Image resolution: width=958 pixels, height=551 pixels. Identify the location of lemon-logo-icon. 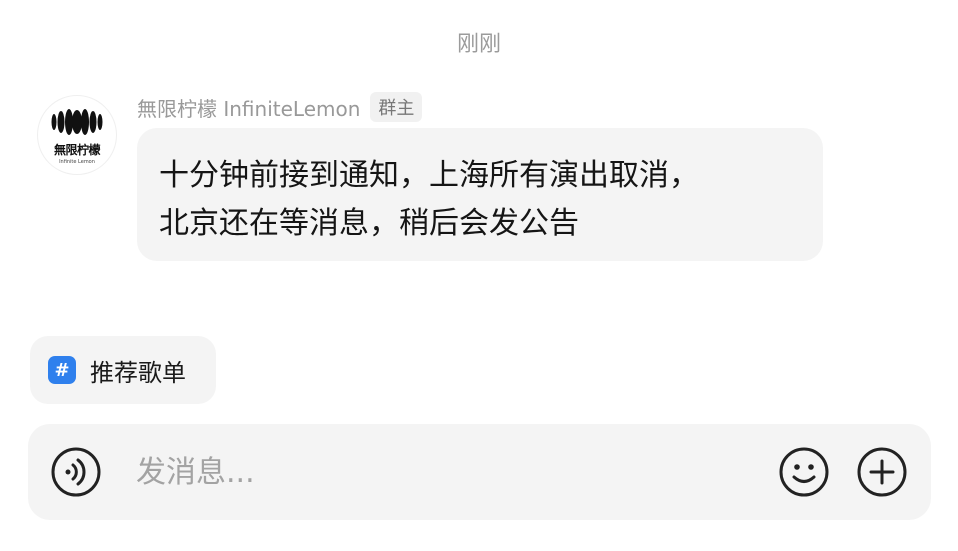
(77, 122).